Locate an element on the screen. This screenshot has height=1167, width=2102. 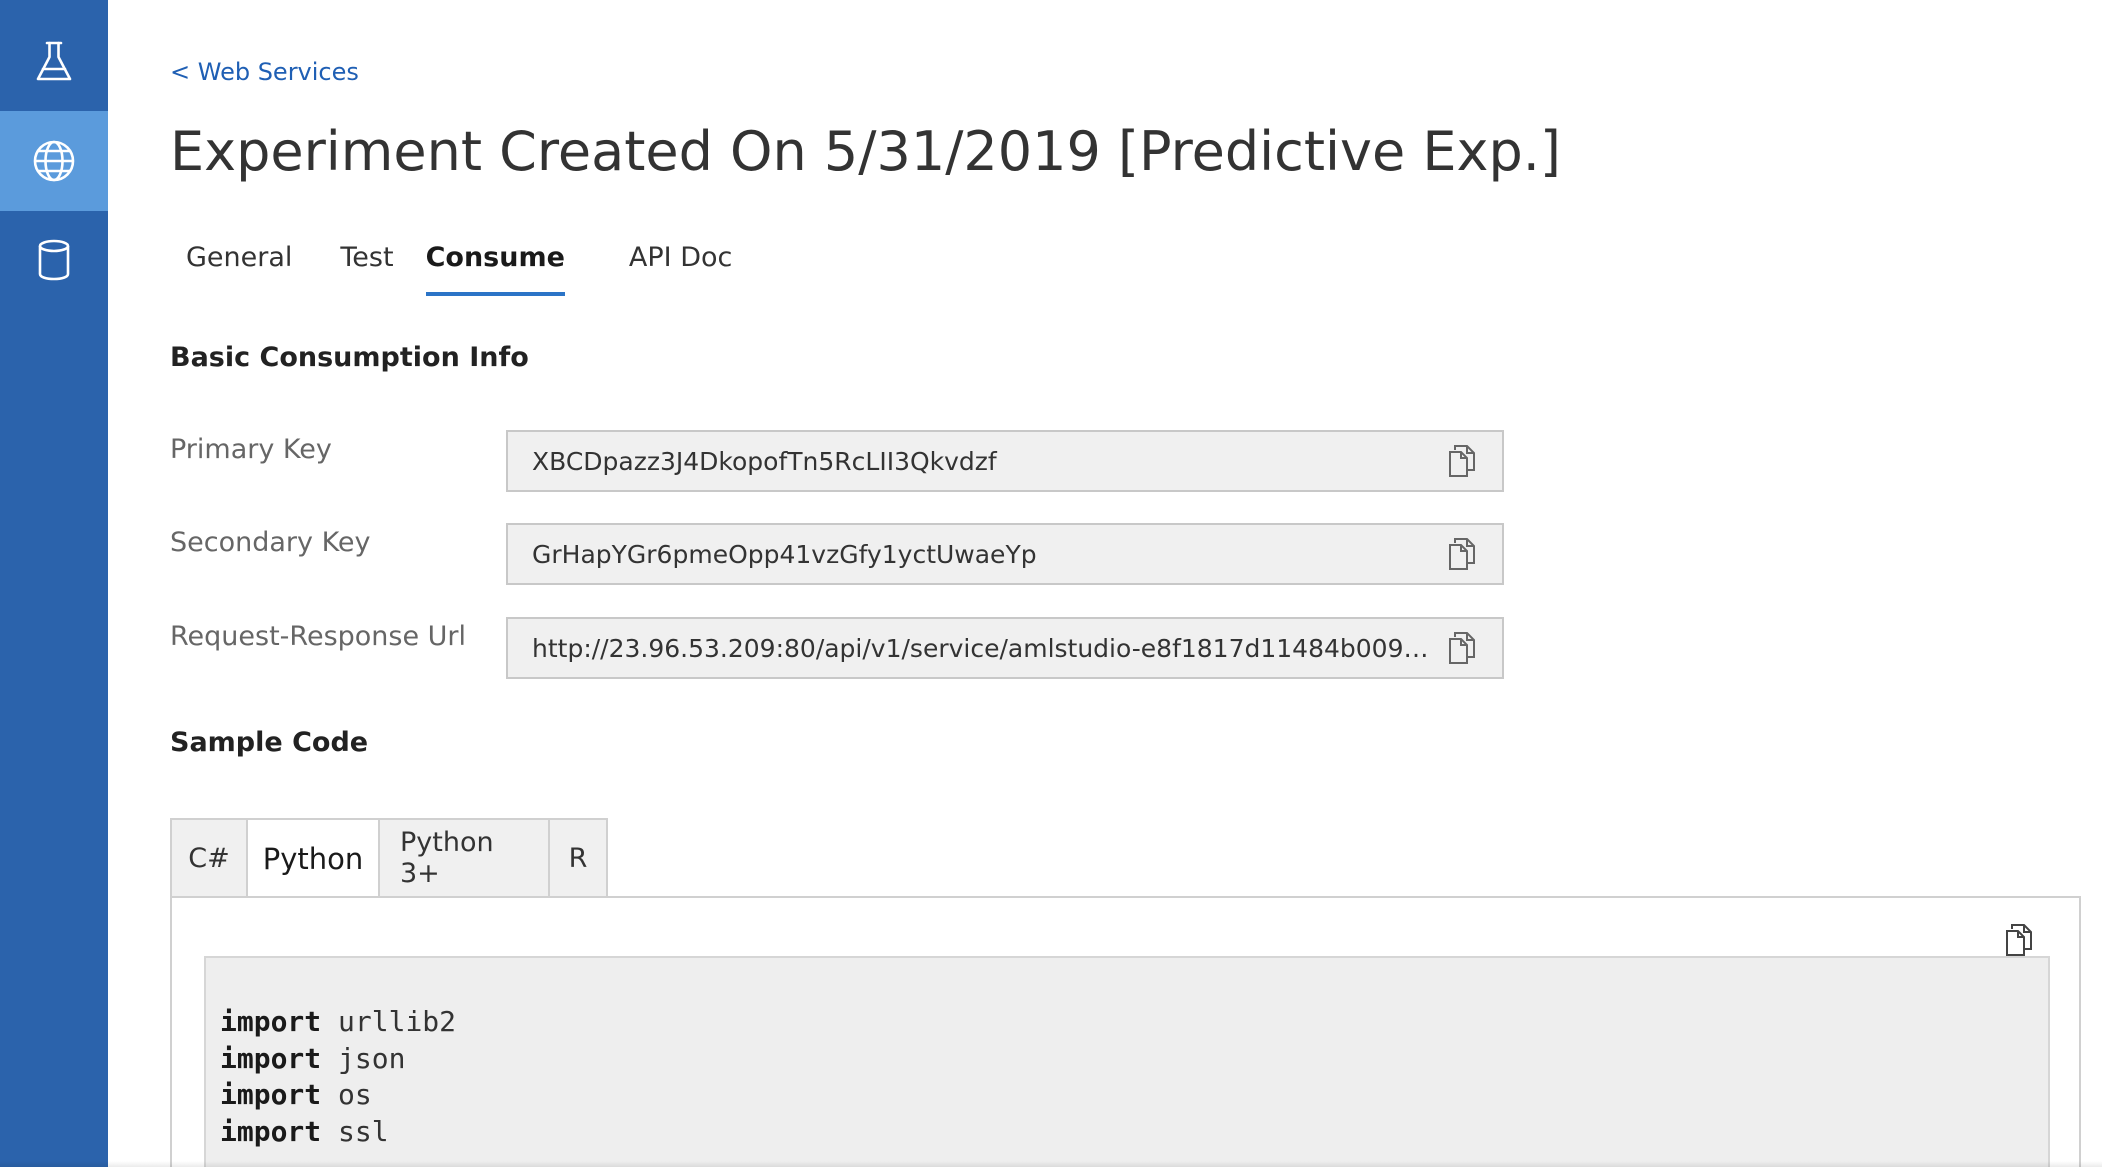
code-language-tabs: C# Python Python 3+ R is located at coordinates (389, 858).